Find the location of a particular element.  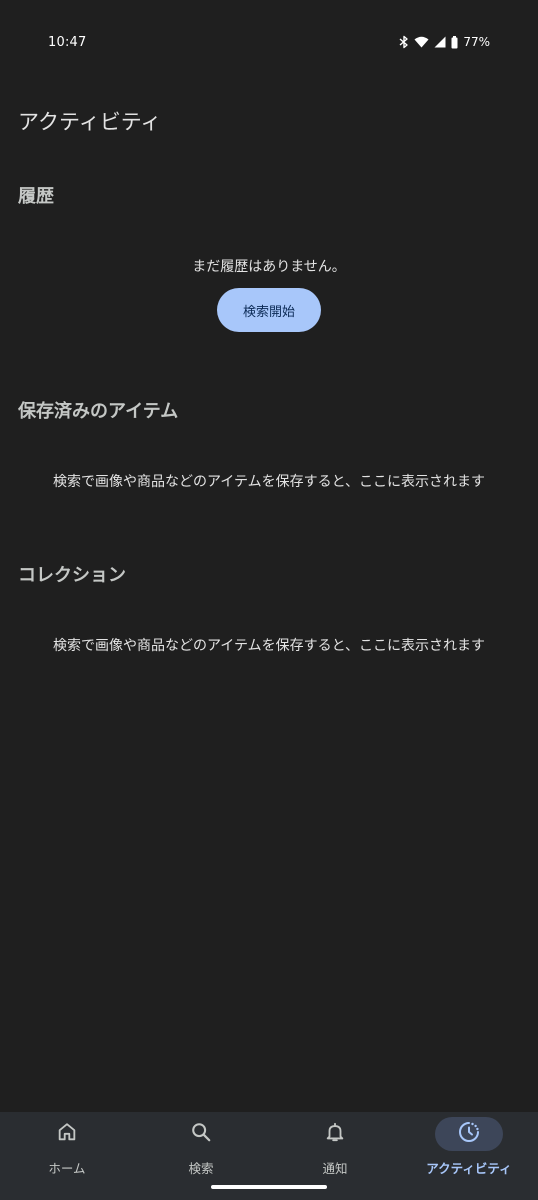

status-bar: 10:47 77% is located at coordinates (269, 43).